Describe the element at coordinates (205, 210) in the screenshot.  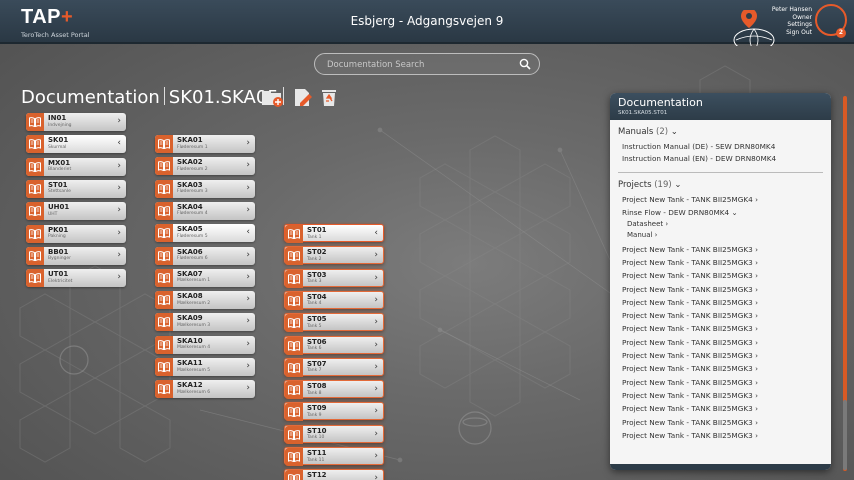
I see `asset-item-ska04: SKA04 Fløderesum 4 ›` at that location.